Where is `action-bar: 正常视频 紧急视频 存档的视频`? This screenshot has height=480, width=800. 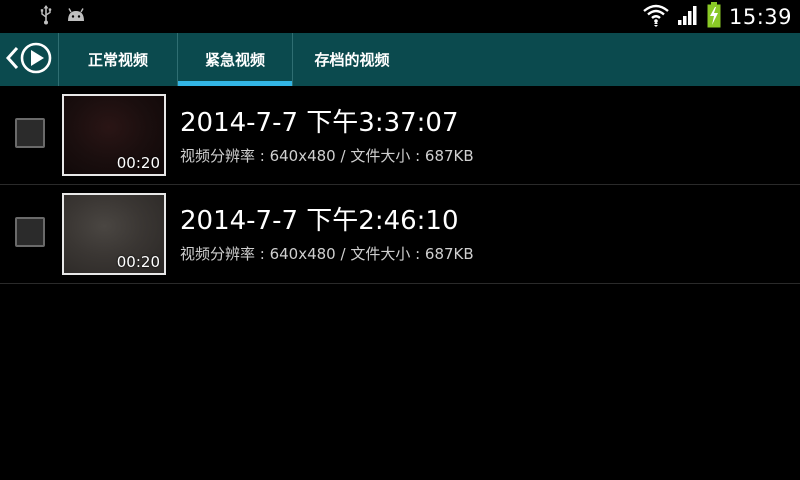 action-bar: 正常视频 紧急视频 存档的视频 is located at coordinates (400, 59).